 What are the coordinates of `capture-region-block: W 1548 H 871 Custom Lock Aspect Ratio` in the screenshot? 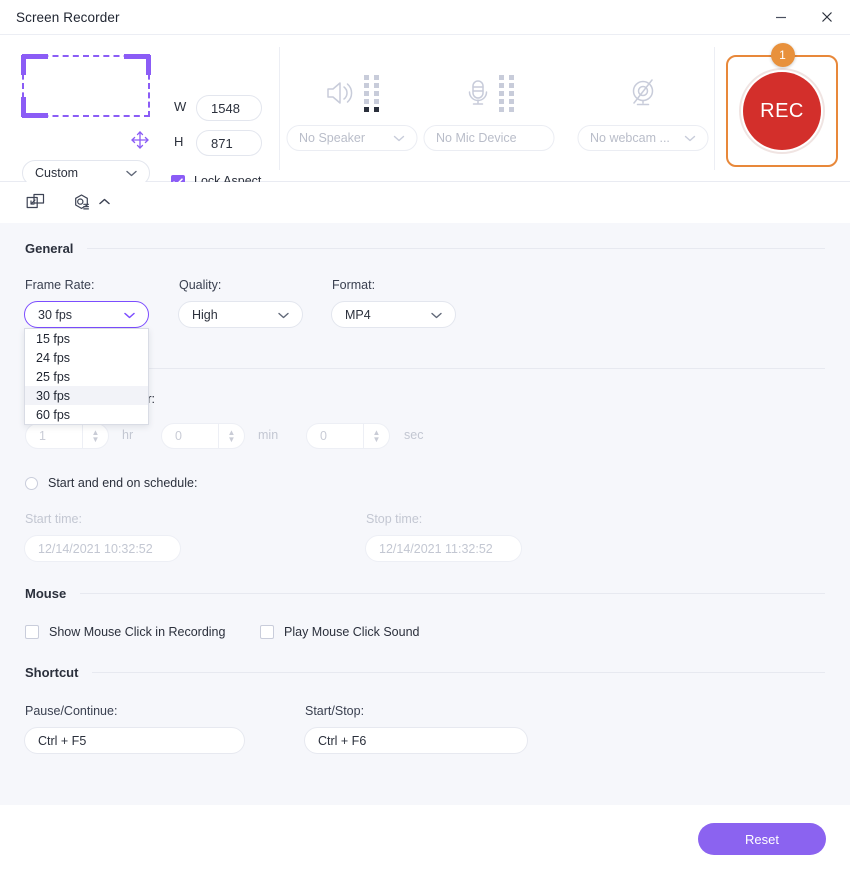 It's located at (139, 119).